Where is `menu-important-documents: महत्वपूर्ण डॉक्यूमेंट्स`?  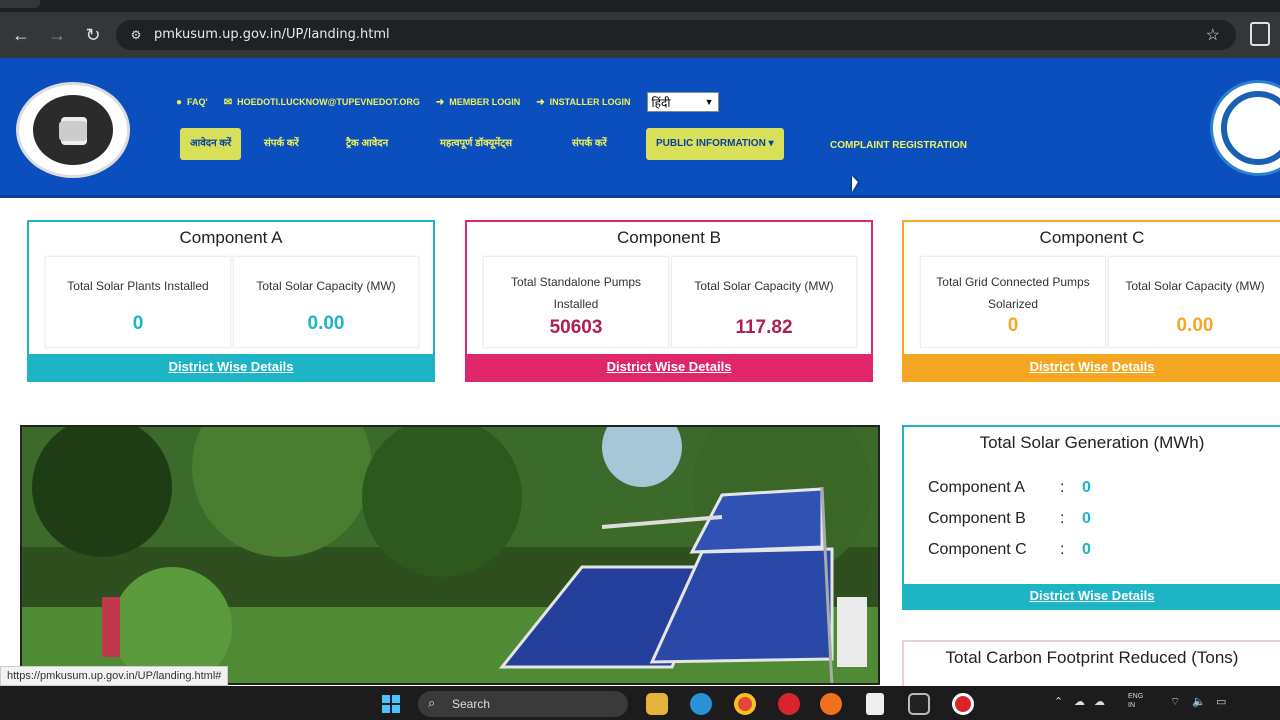
menu-important-documents: महत्वपूर्ण डॉक्यूमेंट्स is located at coordinates (476, 144).